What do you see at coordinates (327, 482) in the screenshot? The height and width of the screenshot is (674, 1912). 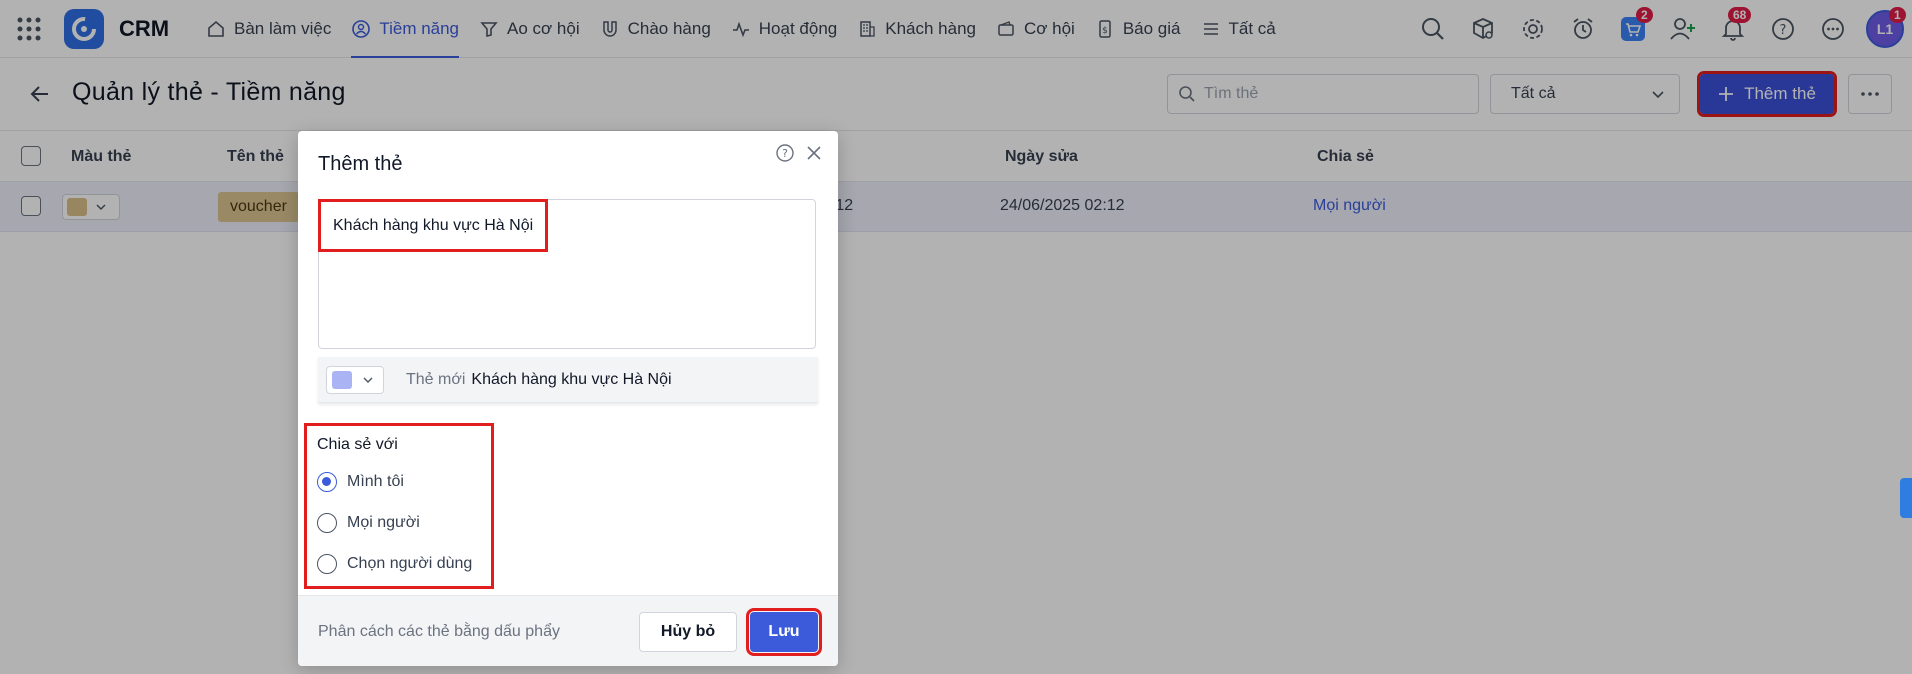 I see `radio-only-me` at bounding box center [327, 482].